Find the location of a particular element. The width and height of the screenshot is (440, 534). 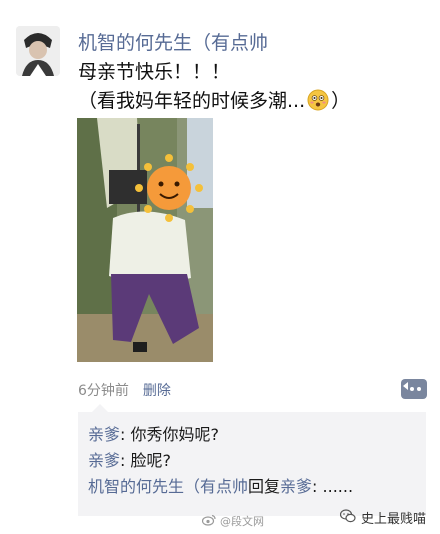

thinking-face-icon is located at coordinates (318, 104).